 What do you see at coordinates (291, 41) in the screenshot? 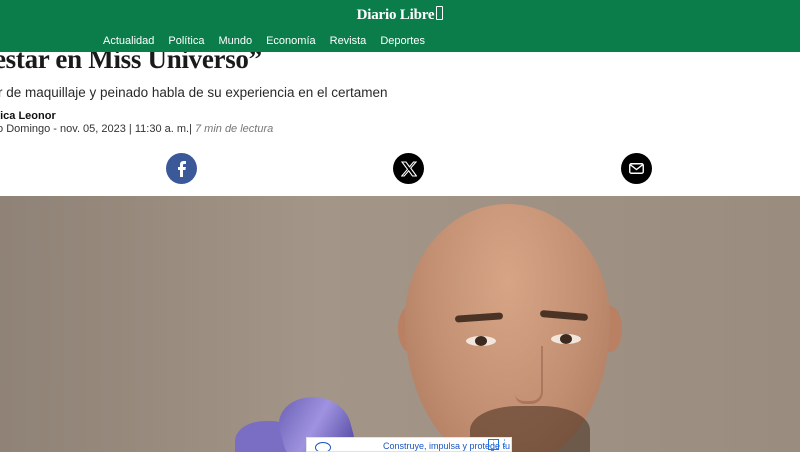
I see `nav-item-economia: Economía` at bounding box center [291, 41].